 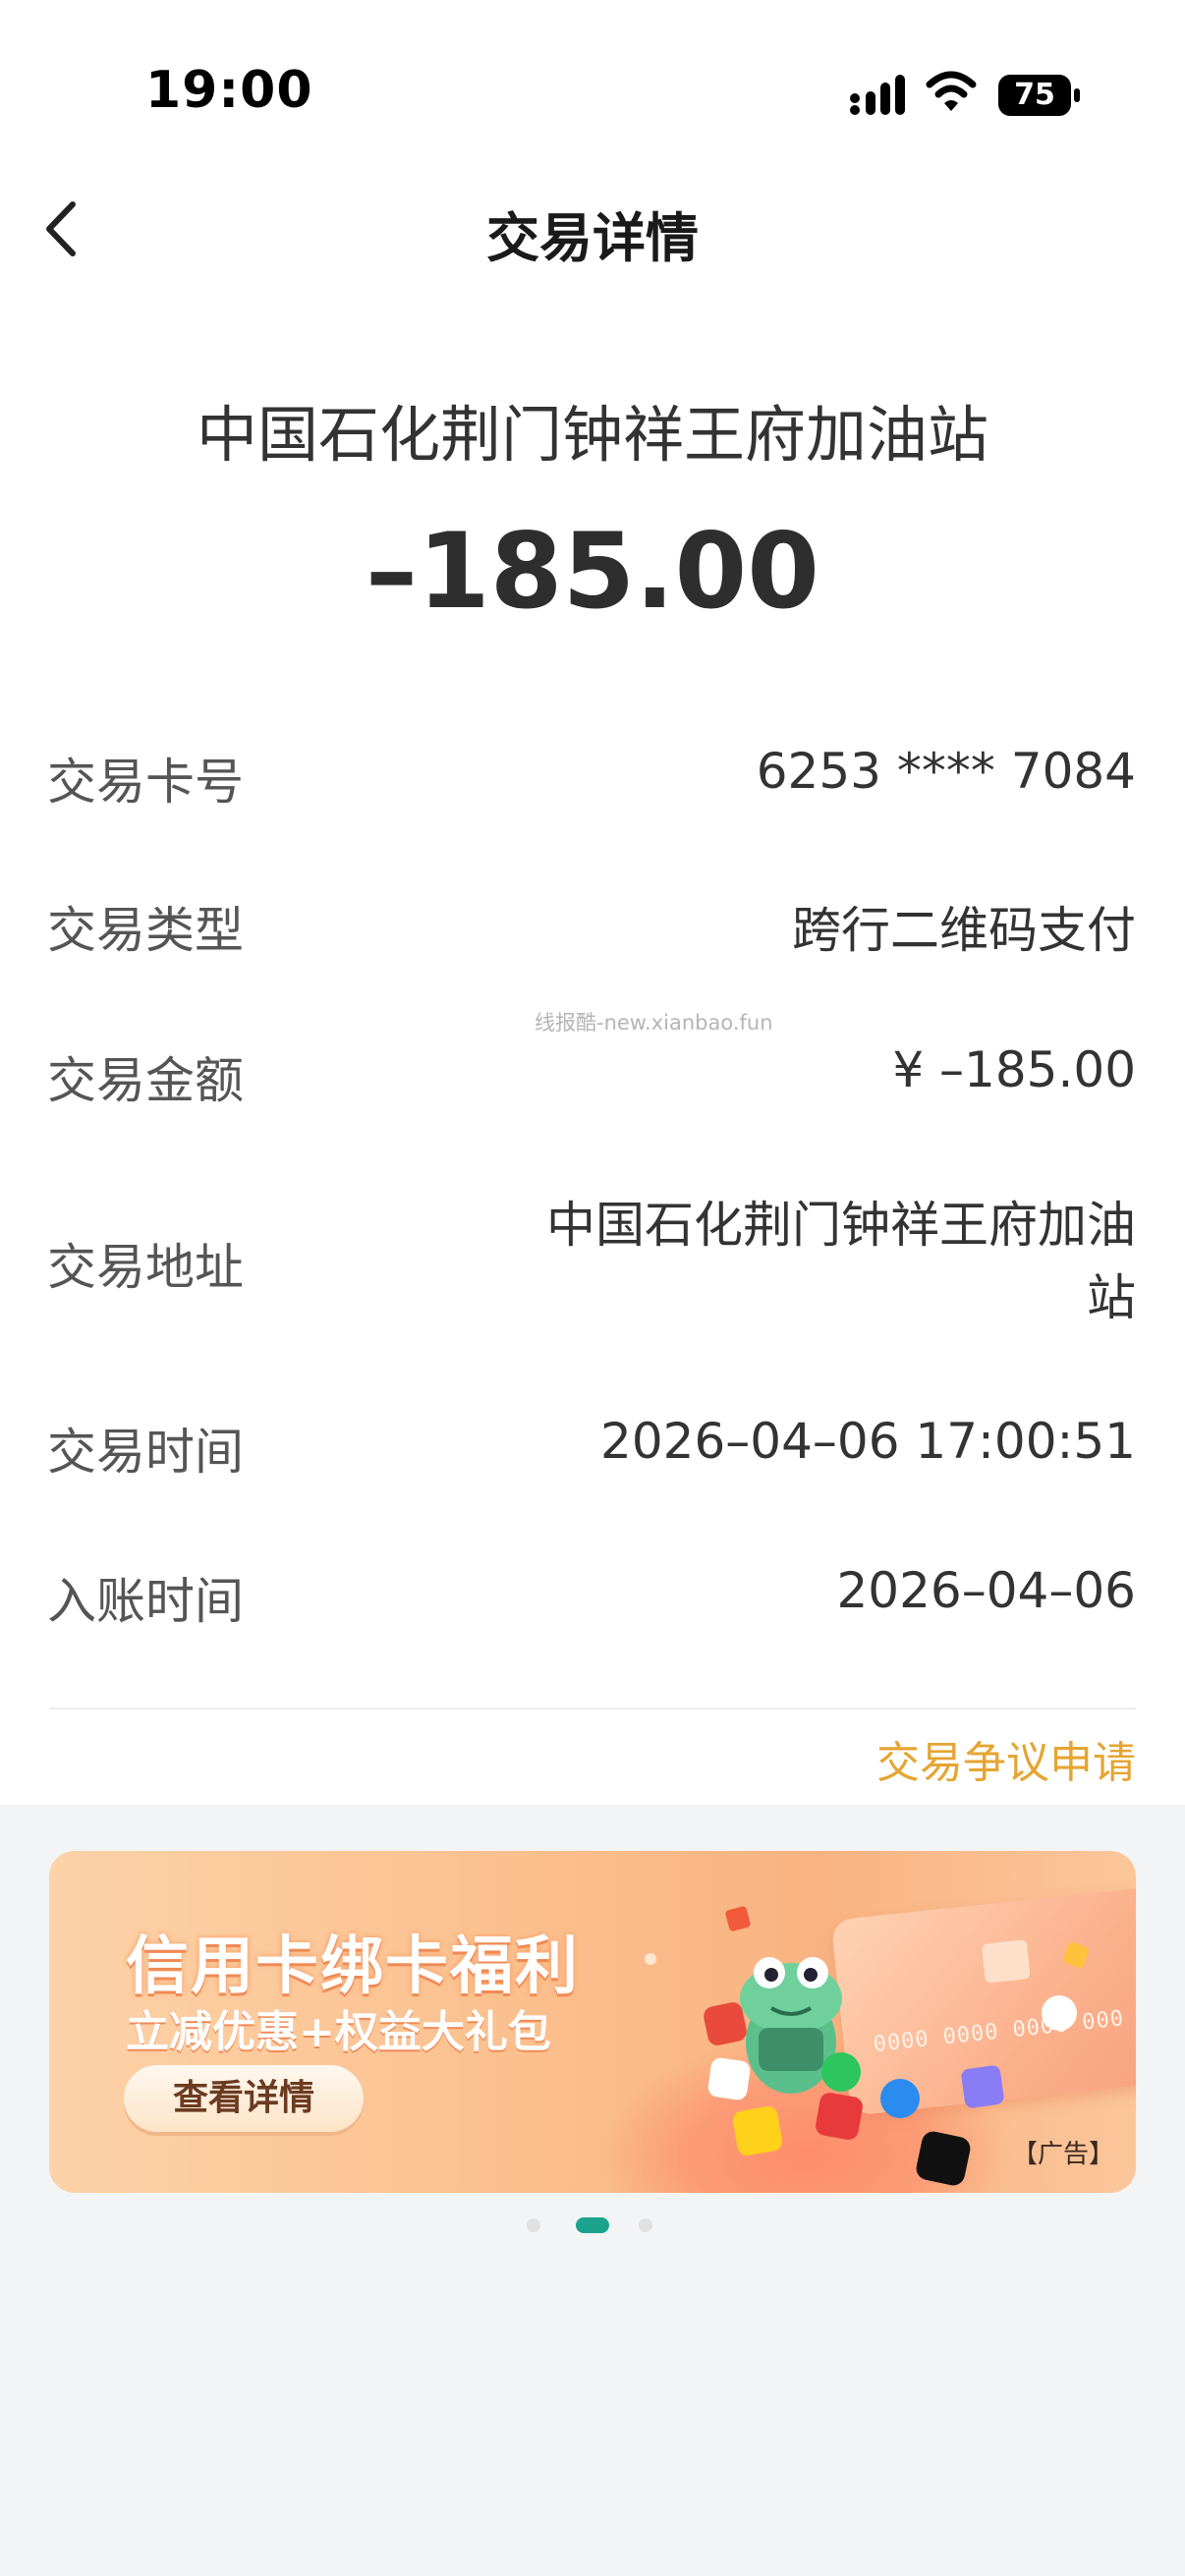 What do you see at coordinates (654, 1023) in the screenshot?
I see `watermark-text: 线报酷-new.xianbao.fun` at bounding box center [654, 1023].